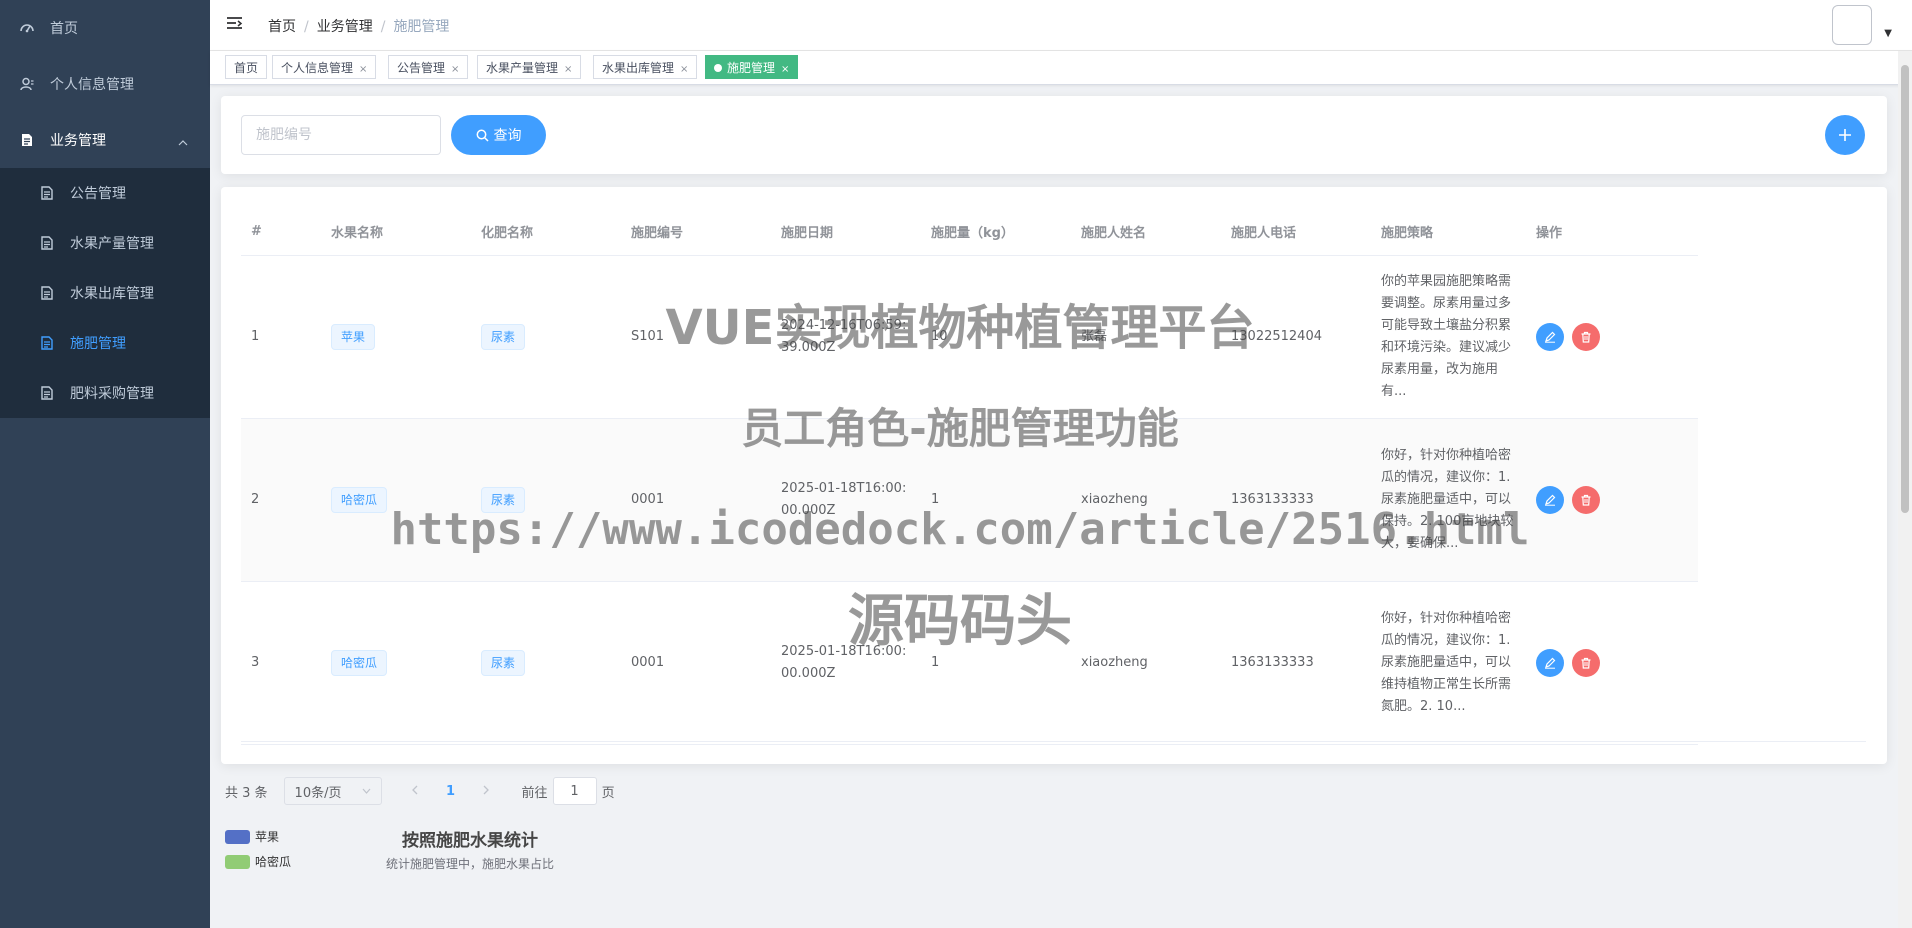  I want to click on query-button-label: 查询, so click(507, 136).